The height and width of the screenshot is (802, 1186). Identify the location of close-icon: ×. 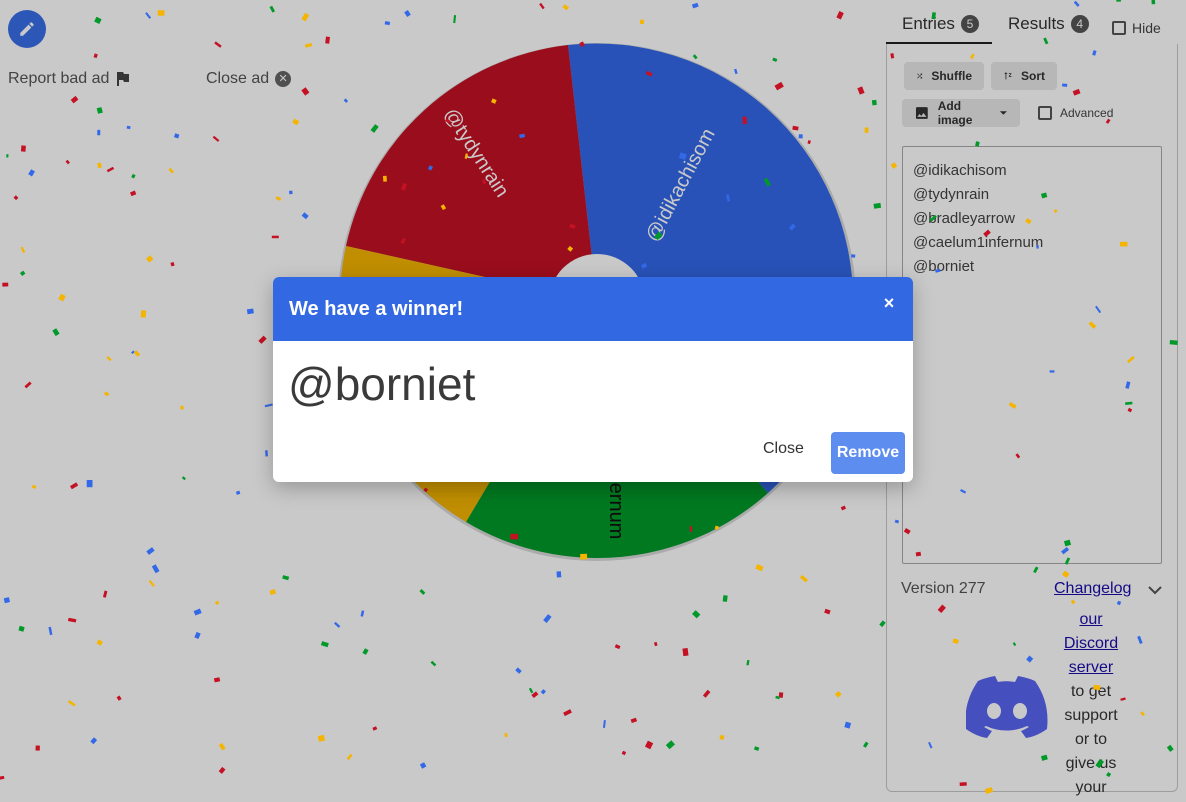
(889, 303).